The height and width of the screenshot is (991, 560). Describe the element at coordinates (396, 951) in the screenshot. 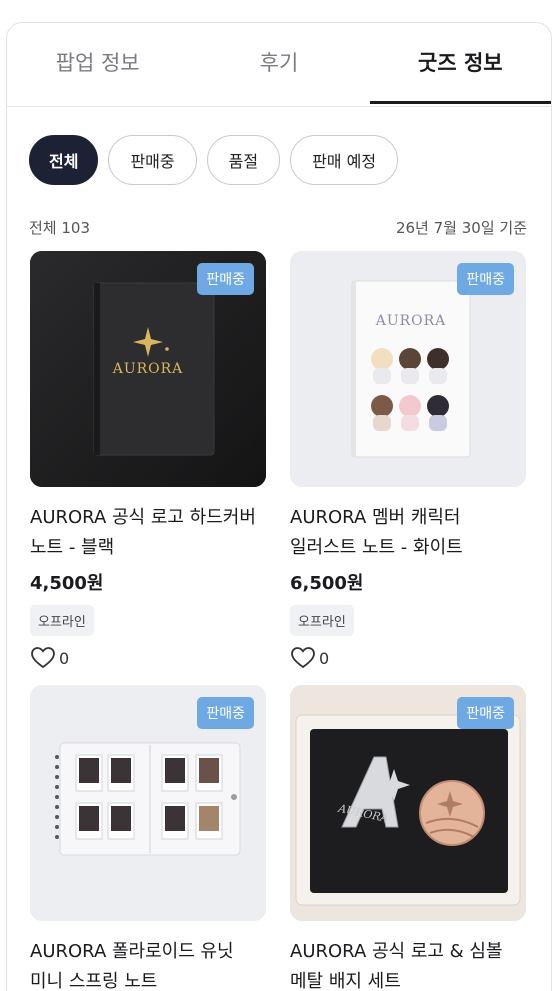

I see `product-title-line1: AURORA 공식 로고 & 심볼` at that location.